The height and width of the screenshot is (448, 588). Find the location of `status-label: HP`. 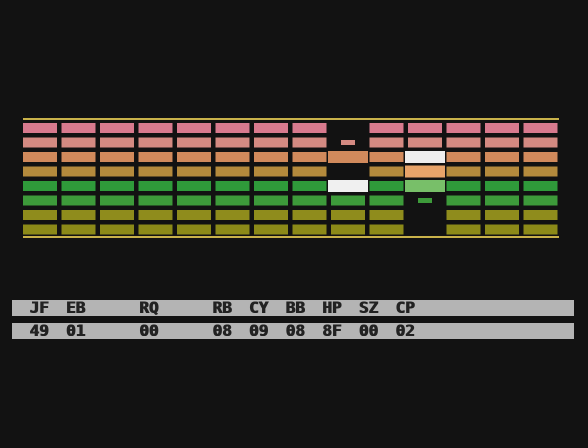

status-label: HP is located at coordinates (332, 307).